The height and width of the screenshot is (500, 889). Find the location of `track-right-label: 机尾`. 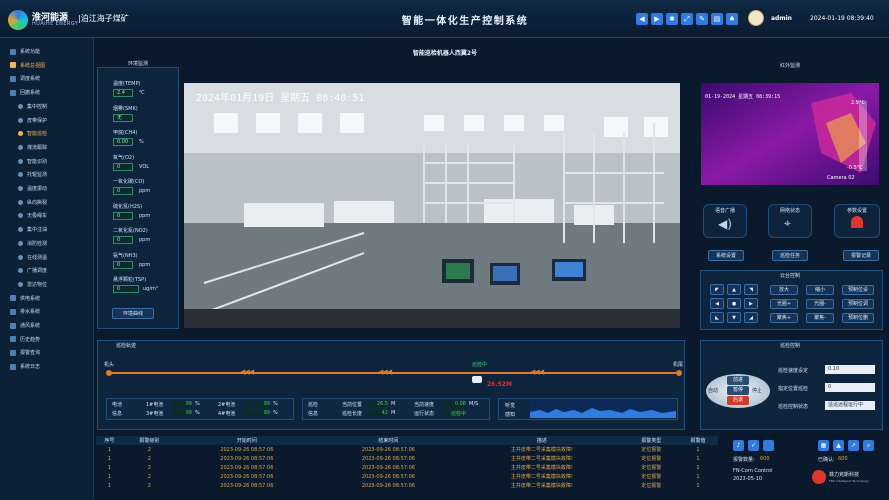

track-right-label: 机尾 is located at coordinates (678, 365).